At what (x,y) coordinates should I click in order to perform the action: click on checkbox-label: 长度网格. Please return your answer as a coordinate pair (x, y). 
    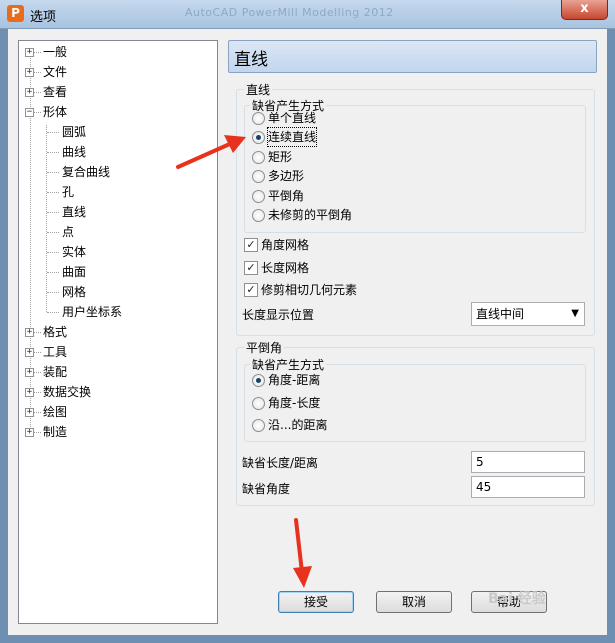
    Looking at the image, I should click on (285, 268).